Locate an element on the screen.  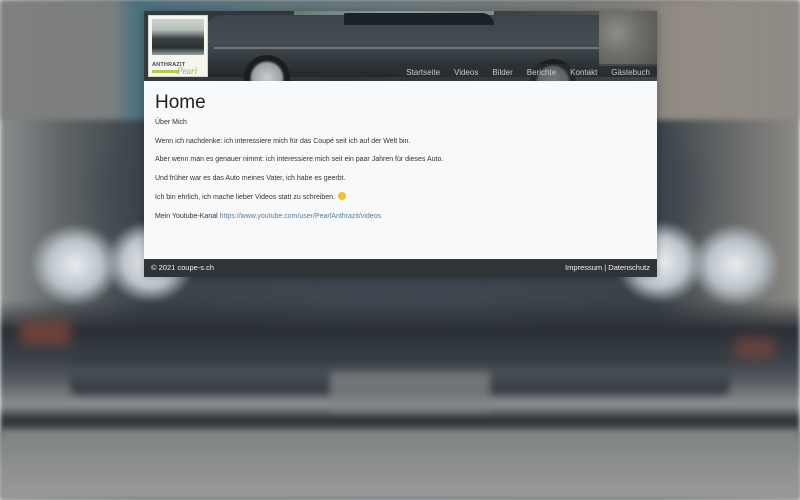
background-plate is located at coordinates (410, 391).